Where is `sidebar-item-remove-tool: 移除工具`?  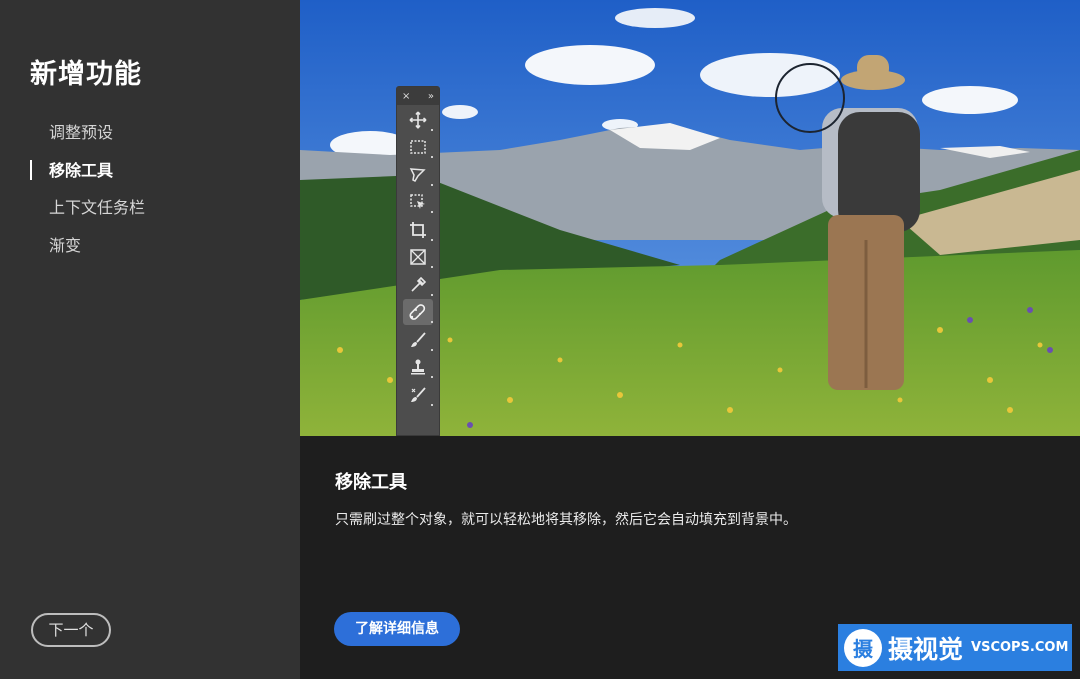
sidebar-item-remove-tool: 移除工具 is located at coordinates (150, 175).